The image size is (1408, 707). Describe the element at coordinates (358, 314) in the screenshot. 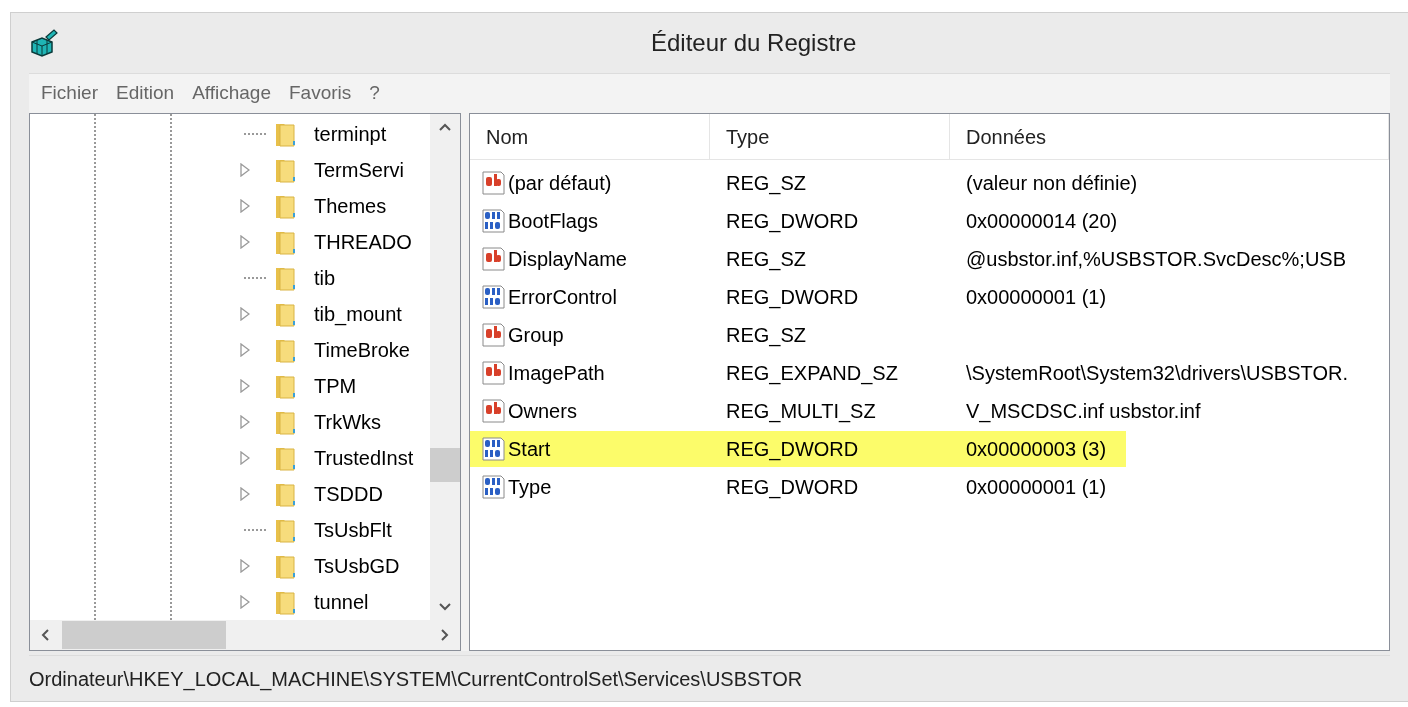

I see `tree-item: tib_mount` at that location.